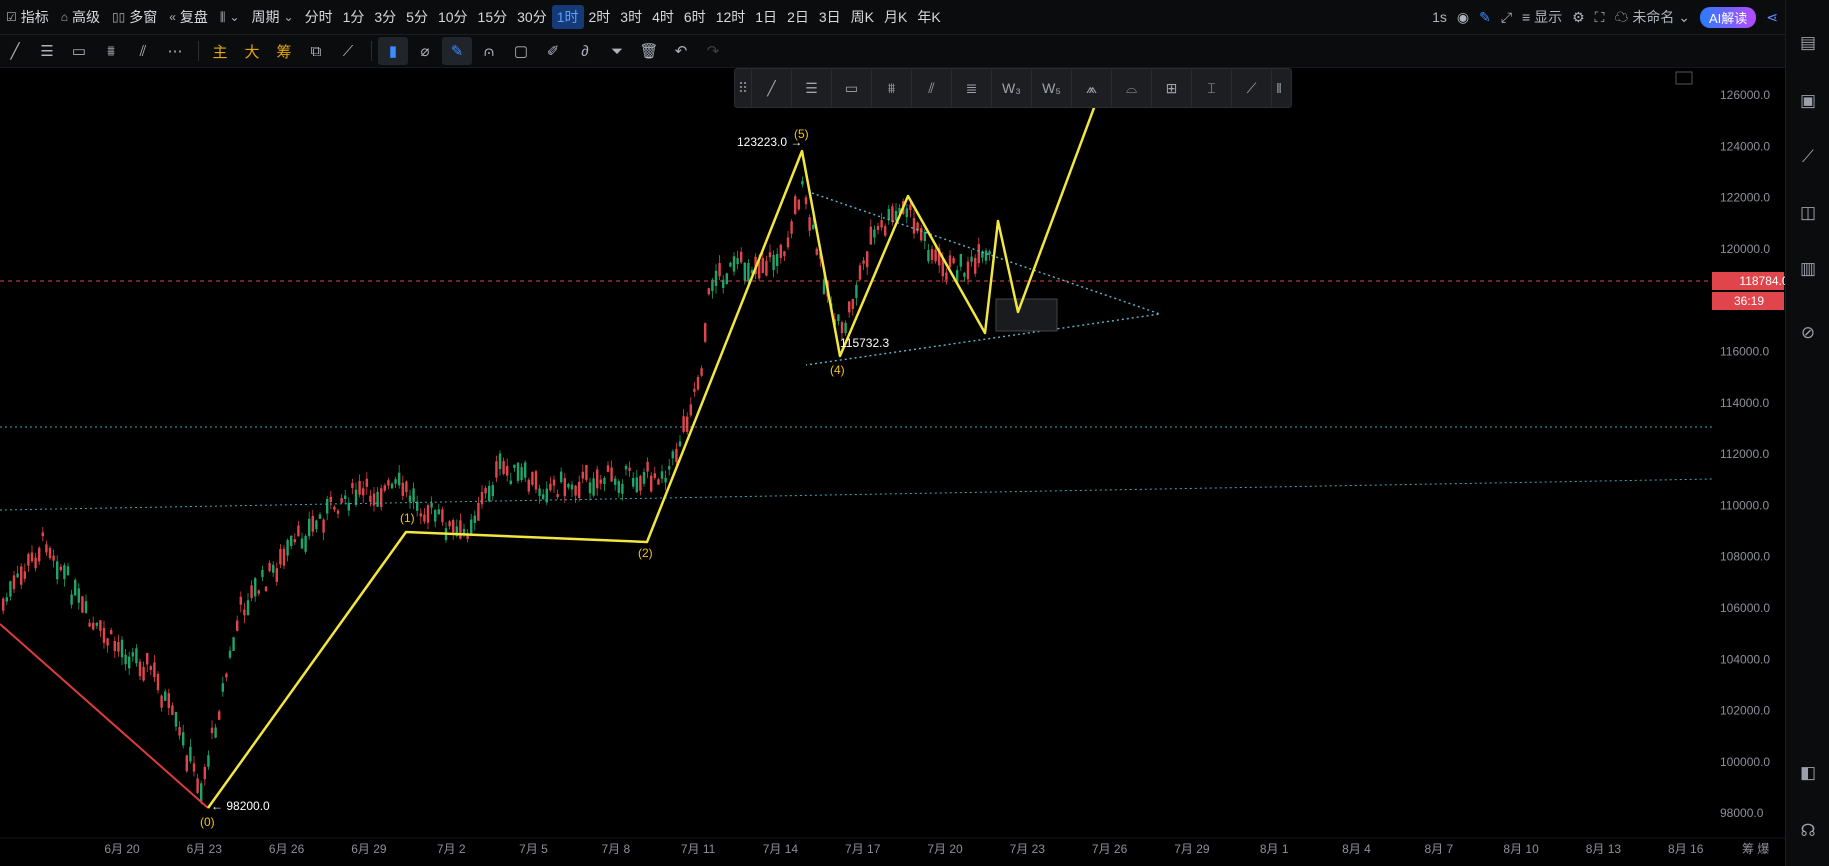  I want to click on advanced-button: ⌂ 高级, so click(80, 17).